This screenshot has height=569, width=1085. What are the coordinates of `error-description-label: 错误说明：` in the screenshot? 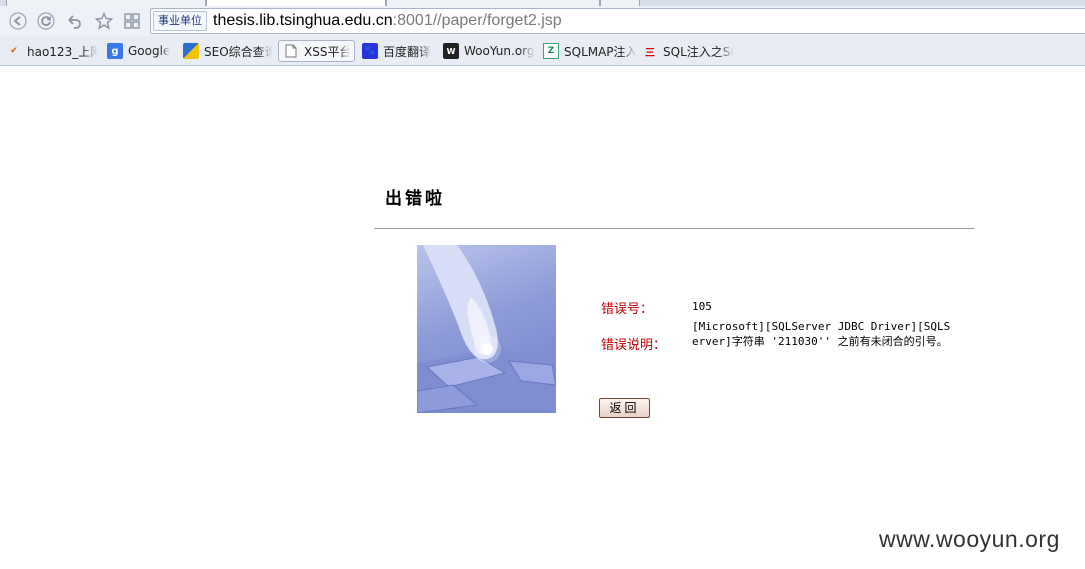 It's located at (634, 345).